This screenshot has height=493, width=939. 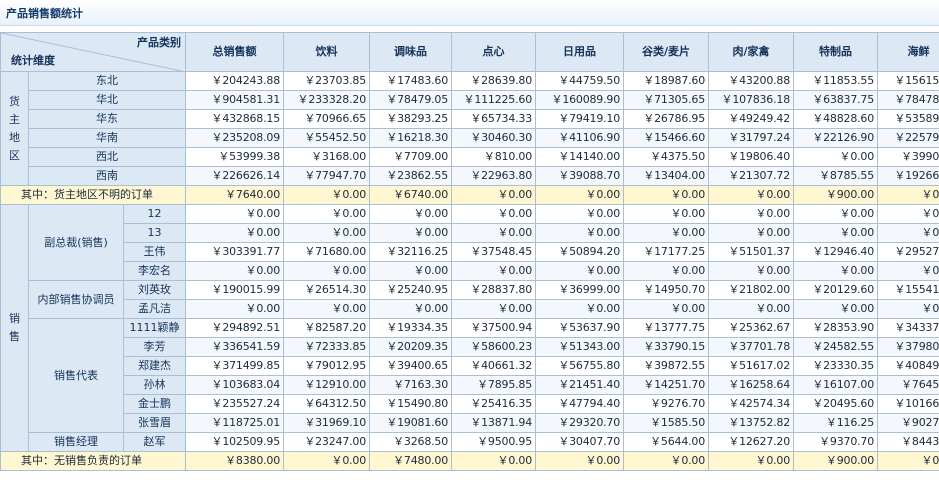 What do you see at coordinates (666, 442) in the screenshot?
I see `value-cell: ￥5644.00` at bounding box center [666, 442].